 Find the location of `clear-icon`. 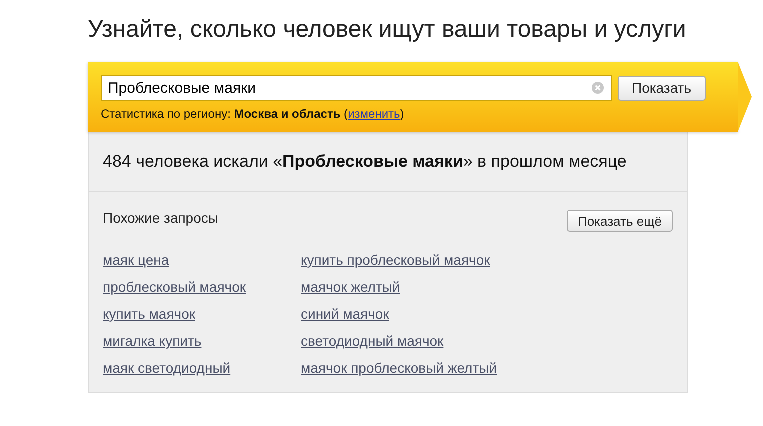

clear-icon is located at coordinates (598, 88).